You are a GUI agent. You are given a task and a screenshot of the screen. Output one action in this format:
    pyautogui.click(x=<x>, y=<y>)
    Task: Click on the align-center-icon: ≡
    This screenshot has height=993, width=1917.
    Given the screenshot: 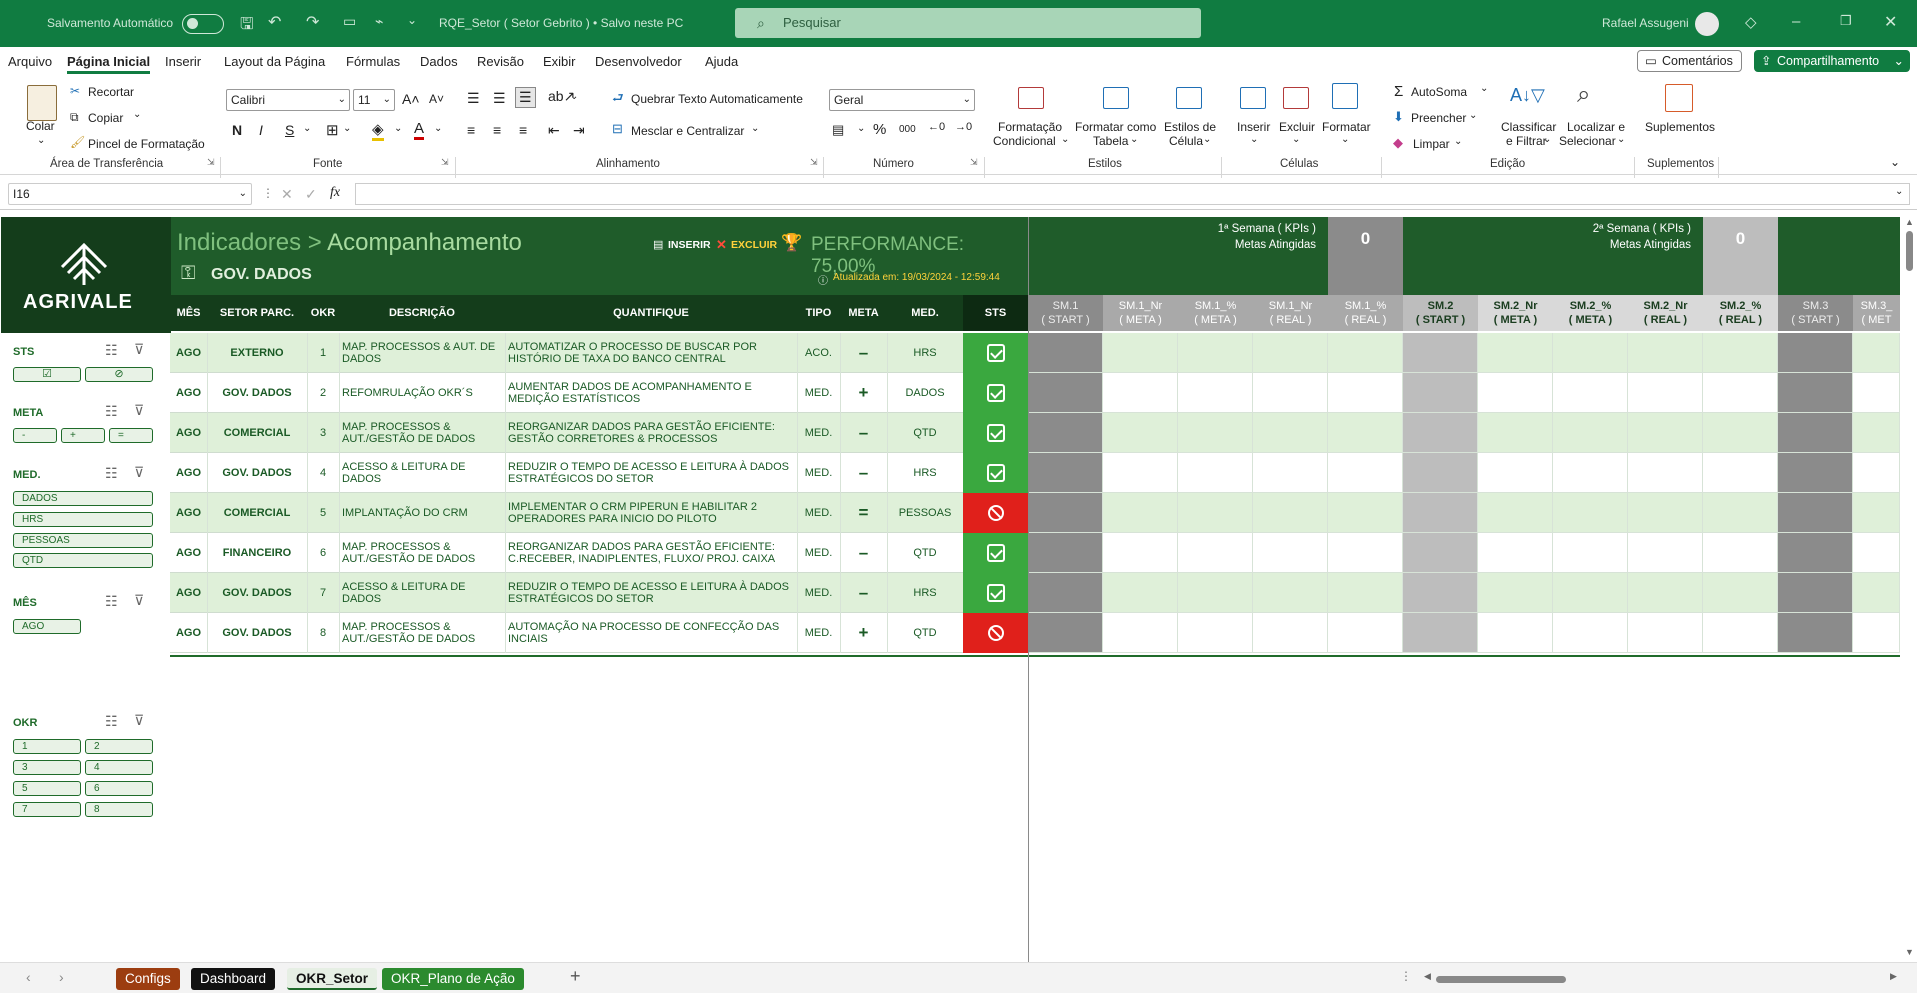 What is the action you would take?
    pyautogui.click(x=497, y=130)
    